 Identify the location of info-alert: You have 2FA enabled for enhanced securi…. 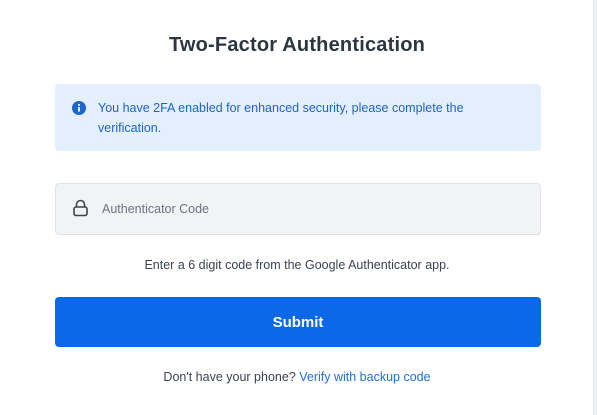
(298, 117).